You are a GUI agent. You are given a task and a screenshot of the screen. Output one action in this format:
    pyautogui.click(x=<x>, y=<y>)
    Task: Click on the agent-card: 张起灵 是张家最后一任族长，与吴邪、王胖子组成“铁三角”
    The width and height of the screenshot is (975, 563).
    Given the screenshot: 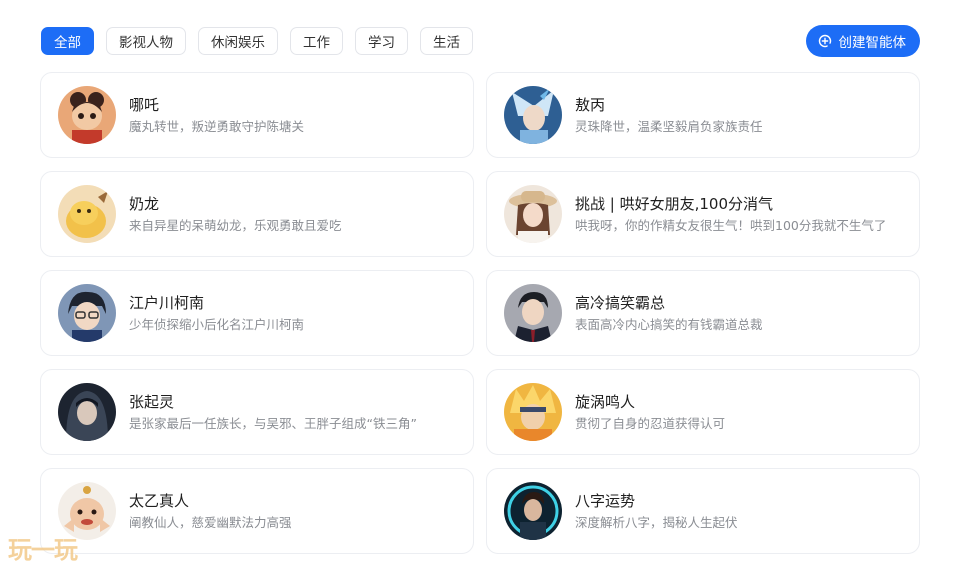 What is the action you would take?
    pyautogui.click(x=257, y=412)
    